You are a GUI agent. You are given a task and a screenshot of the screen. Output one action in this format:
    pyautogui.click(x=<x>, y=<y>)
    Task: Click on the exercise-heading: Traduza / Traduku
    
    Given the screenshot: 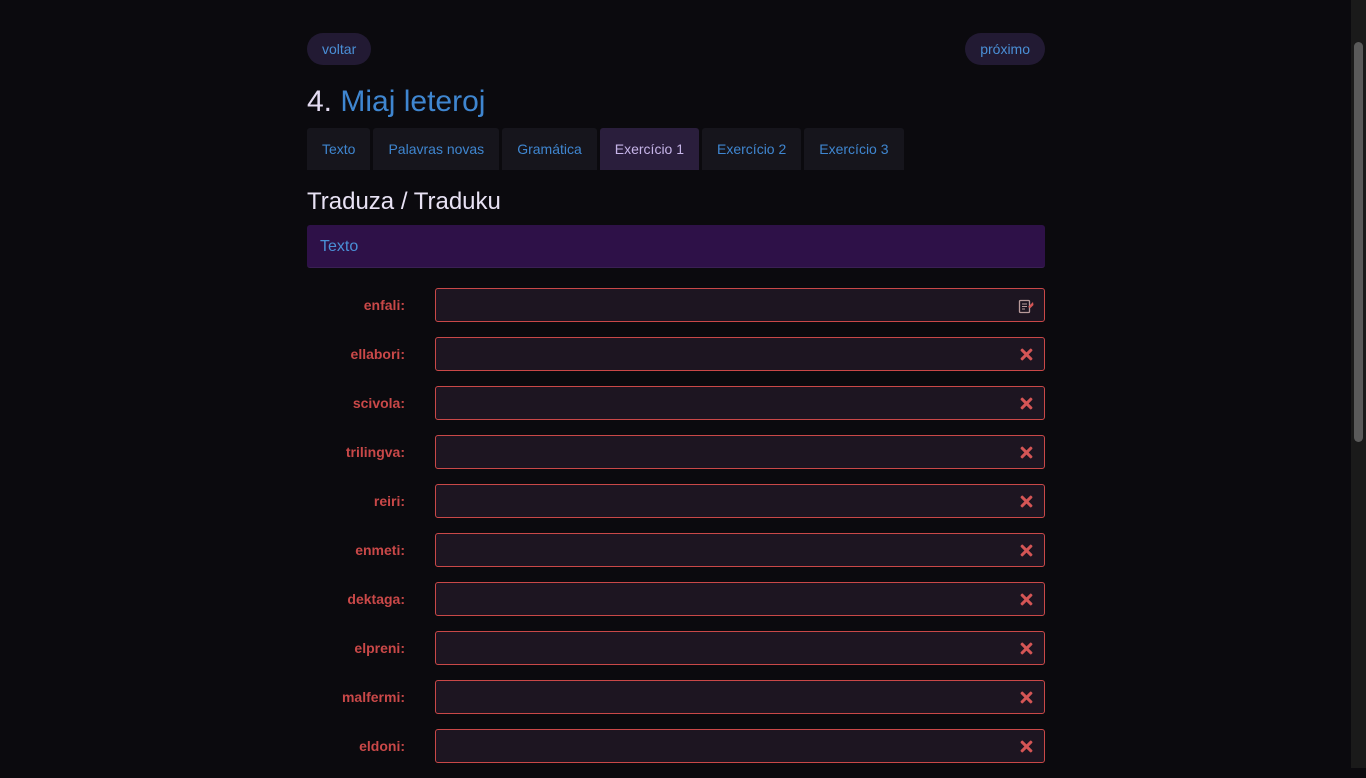 What is the action you would take?
    pyautogui.click(x=404, y=201)
    